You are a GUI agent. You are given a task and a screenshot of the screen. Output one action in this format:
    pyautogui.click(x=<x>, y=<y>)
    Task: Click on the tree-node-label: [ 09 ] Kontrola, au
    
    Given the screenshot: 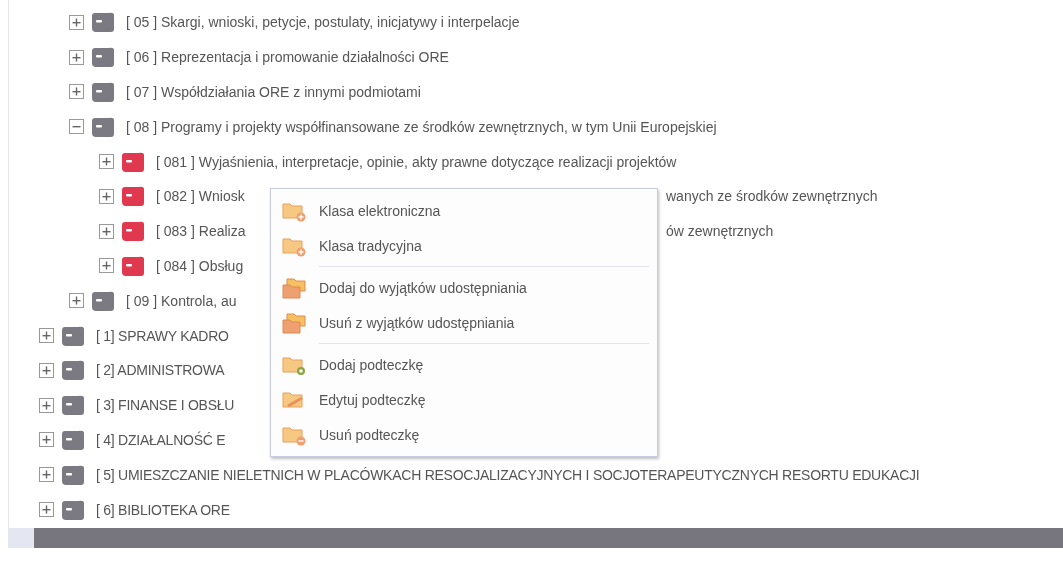 What is the action you would take?
    pyautogui.click(x=181, y=300)
    